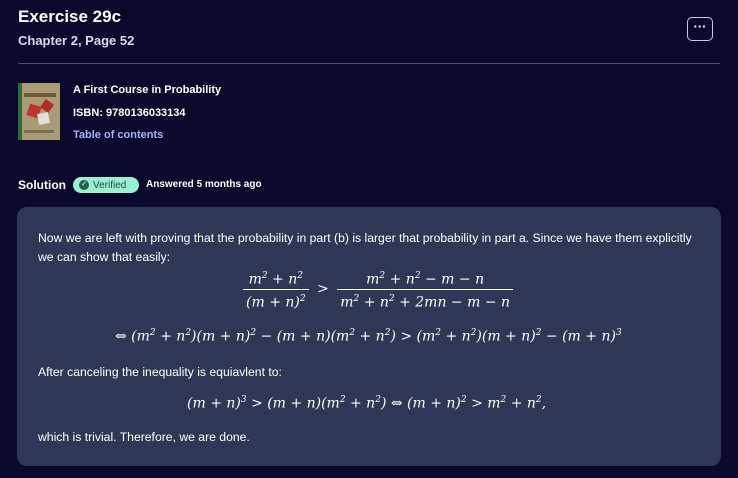 The image size is (738, 478). What do you see at coordinates (204, 184) in the screenshot?
I see `answered-timestamp: Answered 5 months ago` at bounding box center [204, 184].